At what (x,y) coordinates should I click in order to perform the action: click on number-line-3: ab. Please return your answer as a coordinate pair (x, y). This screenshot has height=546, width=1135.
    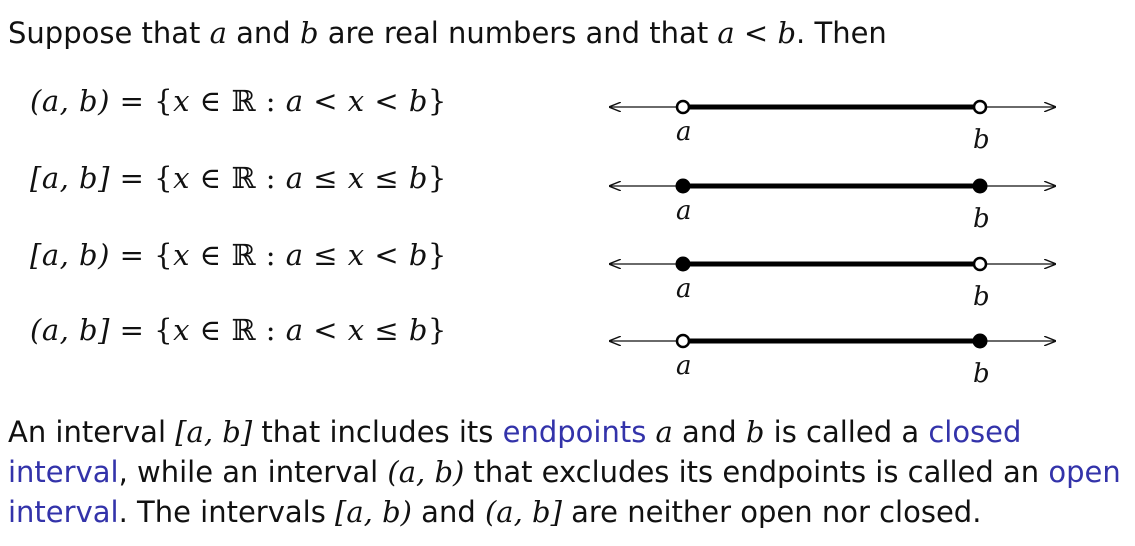
    Looking at the image, I should click on (832, 284).